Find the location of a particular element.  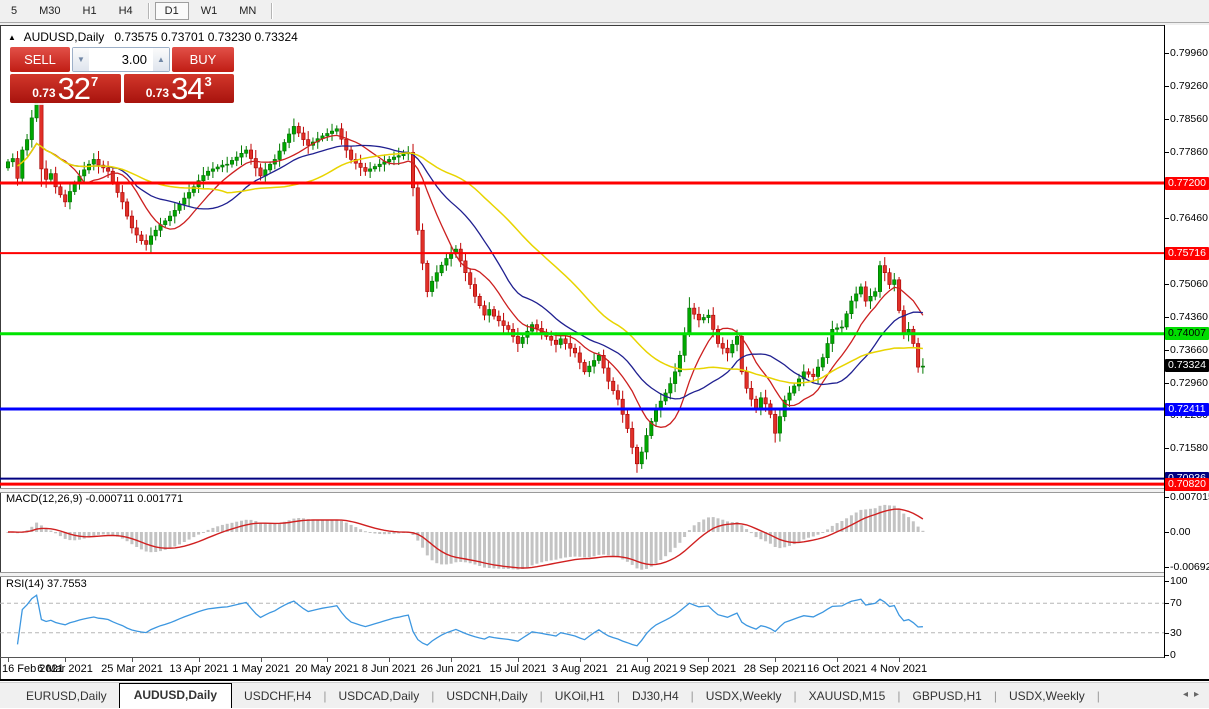

macd-tick-0.007015: 0.007015 is located at coordinates (1189, 497).